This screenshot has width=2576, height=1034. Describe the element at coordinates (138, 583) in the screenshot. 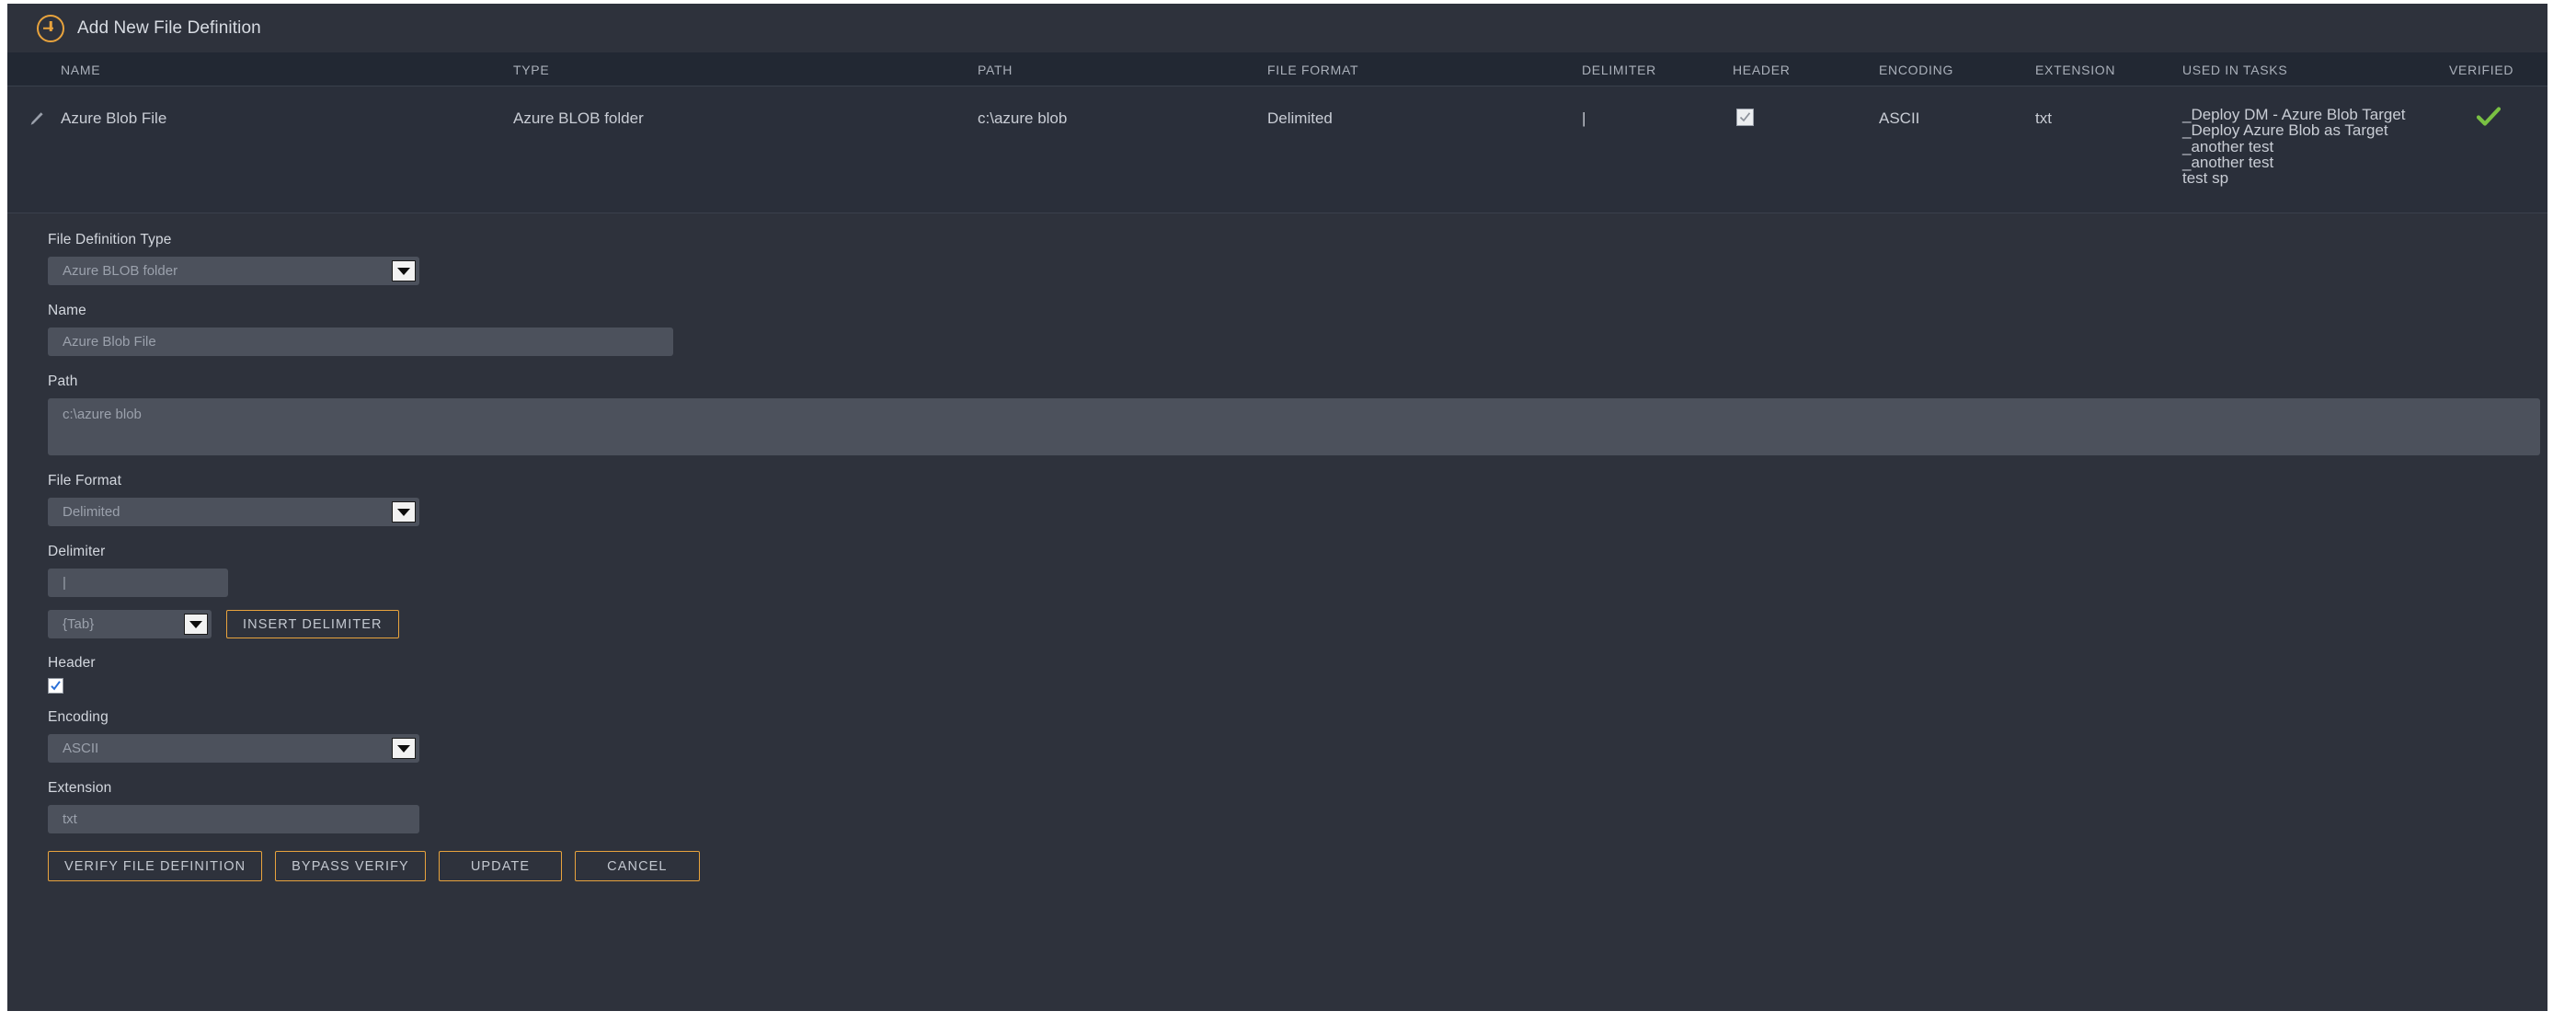

I see `delimiter-input: |` at that location.